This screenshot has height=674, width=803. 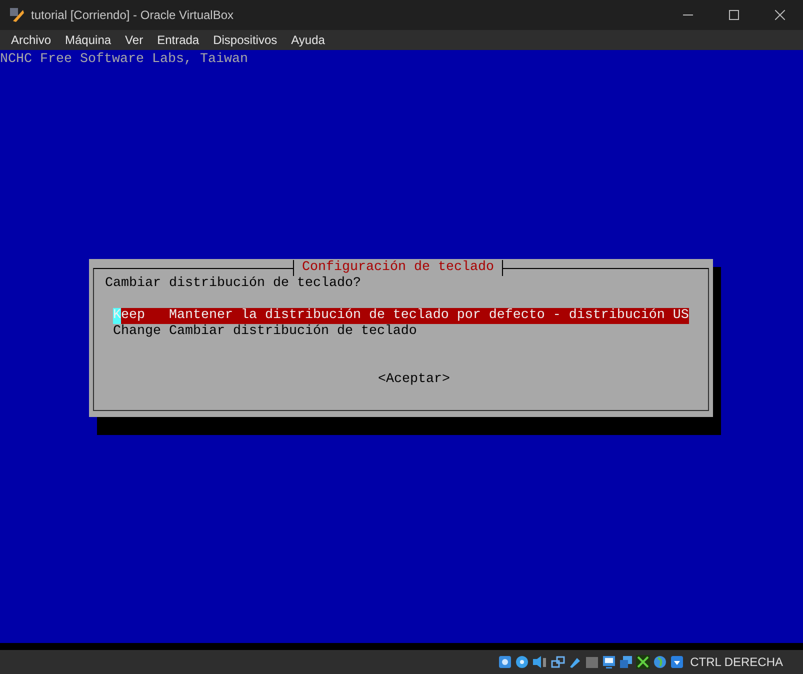 What do you see at coordinates (308, 40) in the screenshot?
I see `menu-item: Ayuda` at bounding box center [308, 40].